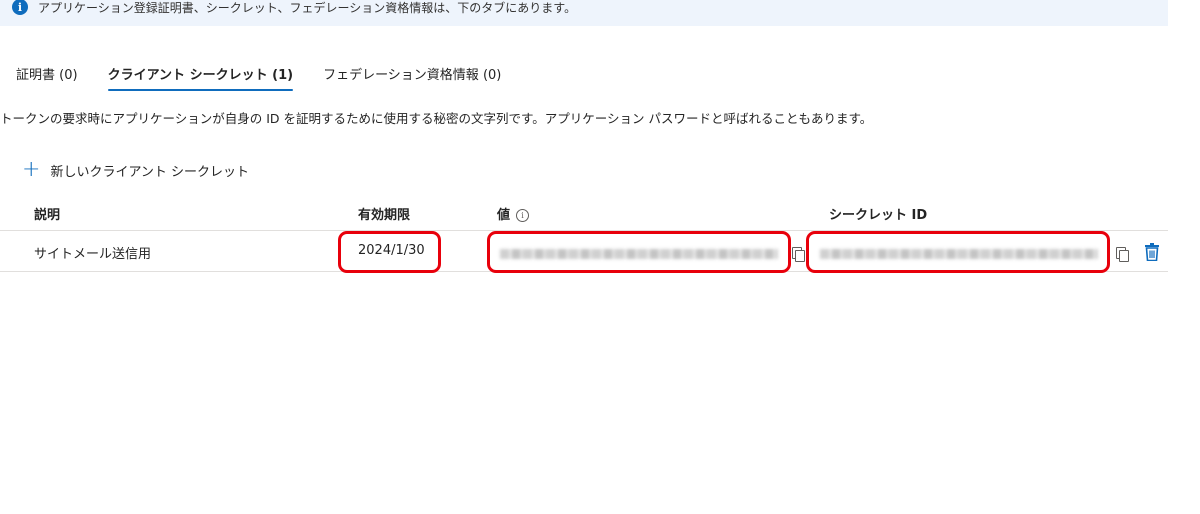 This screenshot has width=1200, height=514. Describe the element at coordinates (283, 75) in the screenshot. I see `tab-count: (1)` at that location.